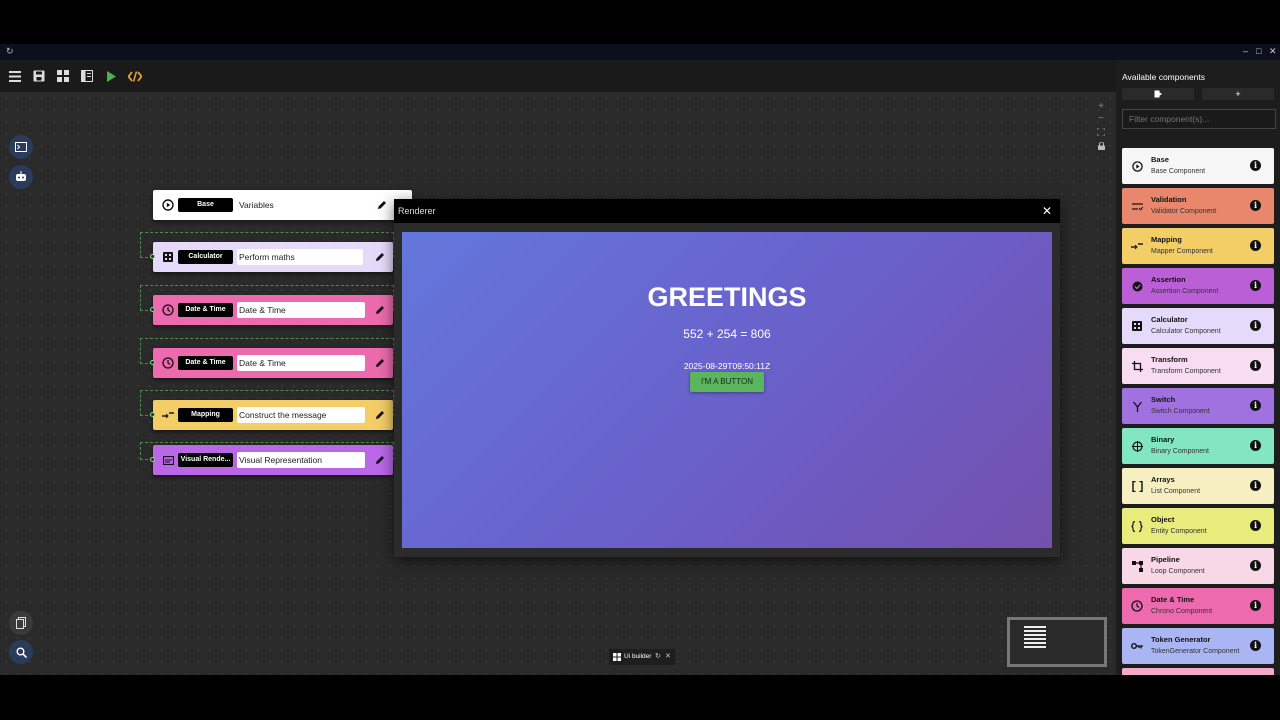 Image resolution: width=1280 pixels, height=720 pixels. Describe the element at coordinates (1198, 206) in the screenshot. I see `component-validation: Validation Validator Component i` at that location.